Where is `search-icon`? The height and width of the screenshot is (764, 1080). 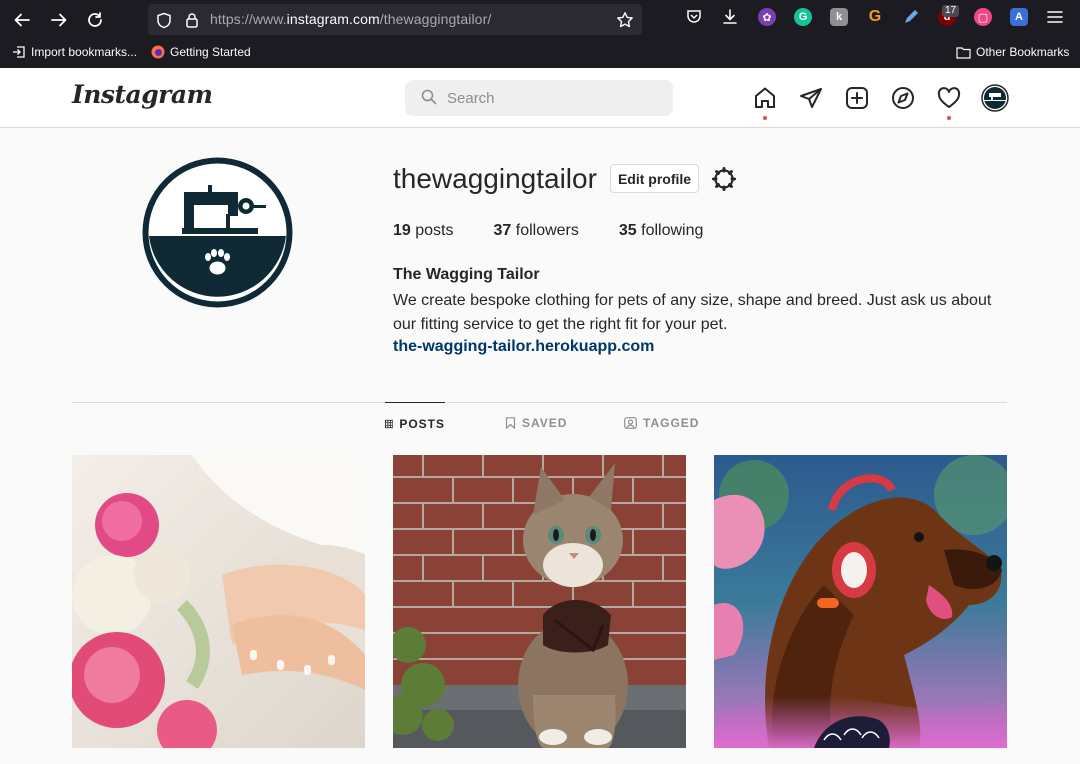 search-icon is located at coordinates (429, 97).